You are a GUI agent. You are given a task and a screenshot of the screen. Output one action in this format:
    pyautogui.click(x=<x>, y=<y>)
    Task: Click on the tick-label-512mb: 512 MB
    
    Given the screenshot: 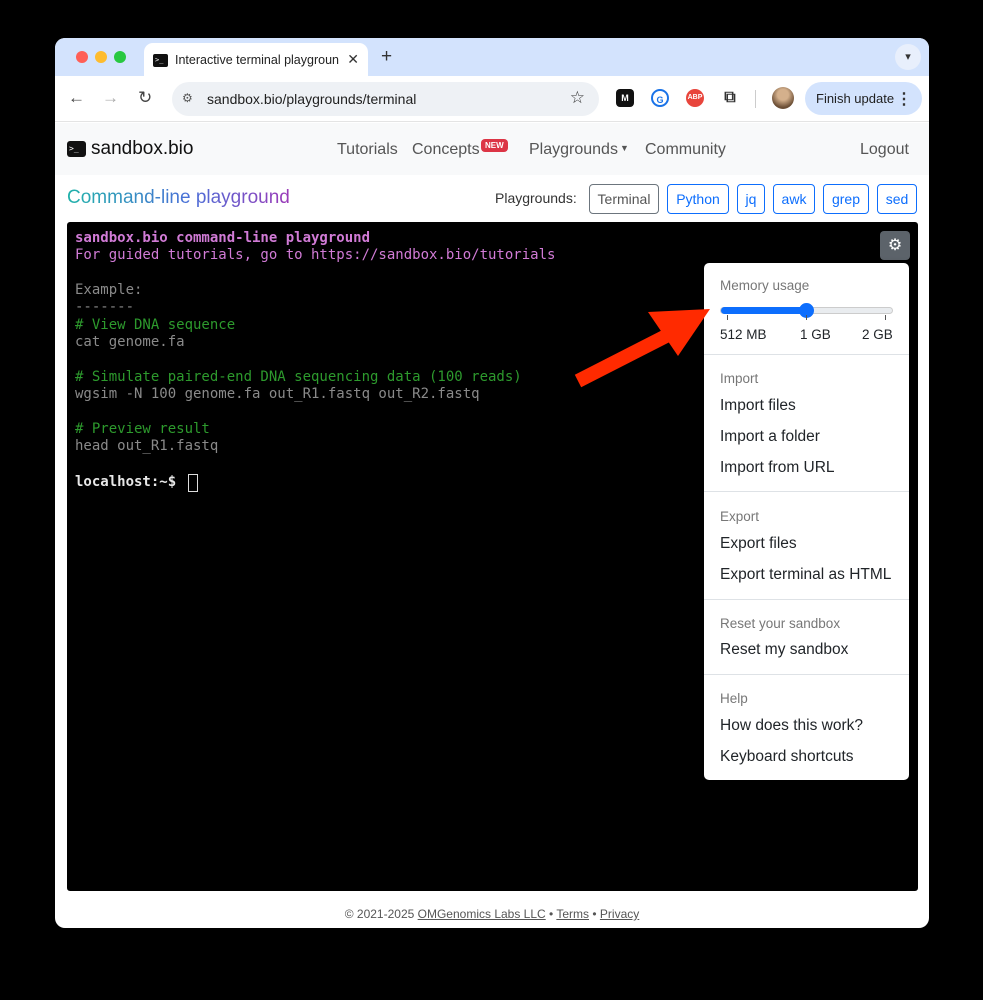 What is the action you would take?
    pyautogui.click(x=743, y=334)
    